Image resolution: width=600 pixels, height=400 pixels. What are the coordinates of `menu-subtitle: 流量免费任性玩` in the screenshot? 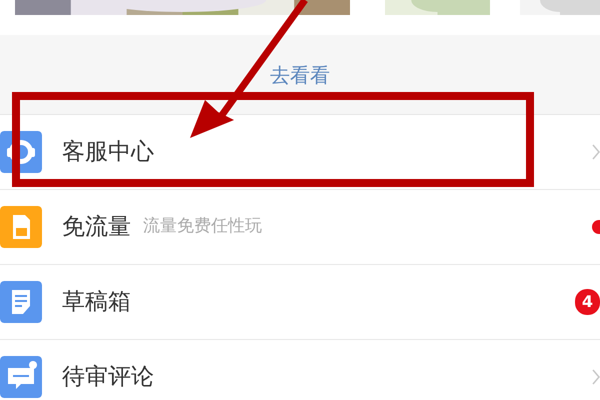 It's located at (202, 226).